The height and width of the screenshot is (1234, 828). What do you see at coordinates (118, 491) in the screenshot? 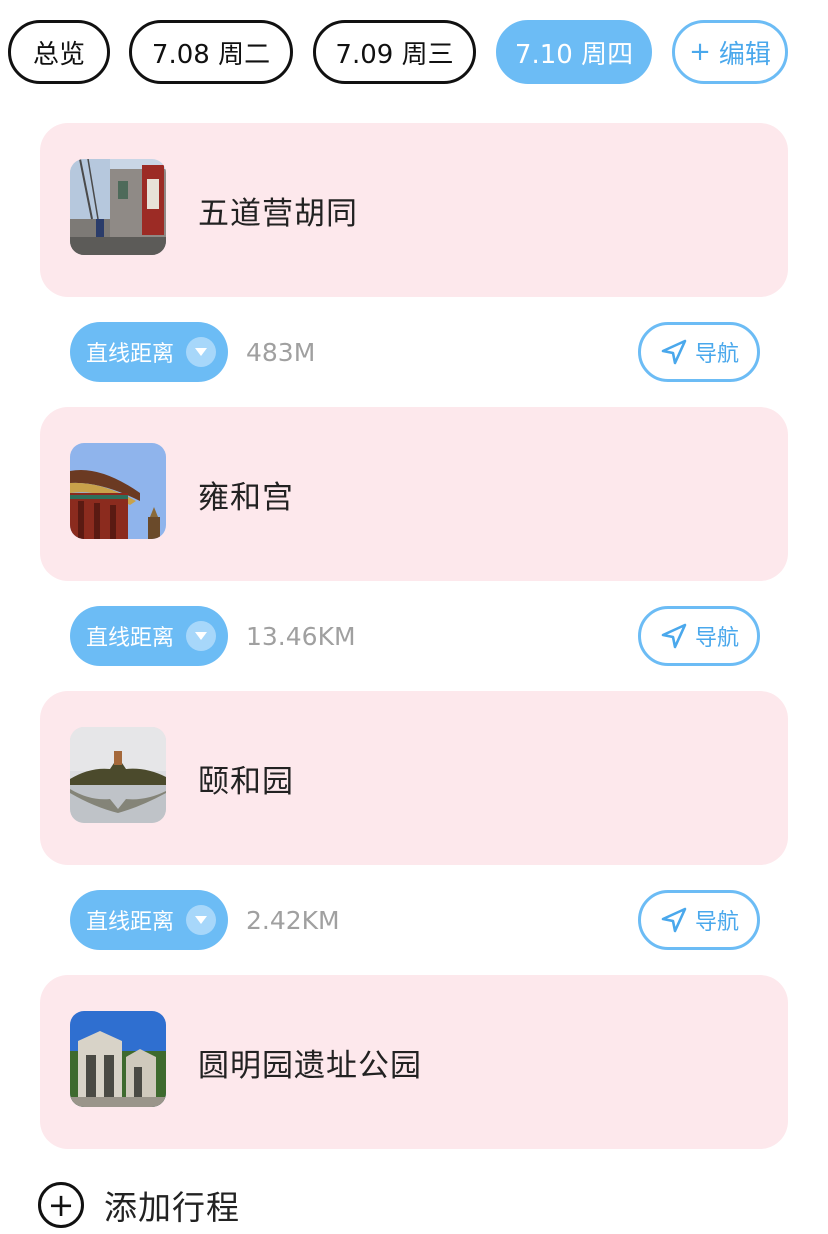
I see `temple-photo` at bounding box center [118, 491].